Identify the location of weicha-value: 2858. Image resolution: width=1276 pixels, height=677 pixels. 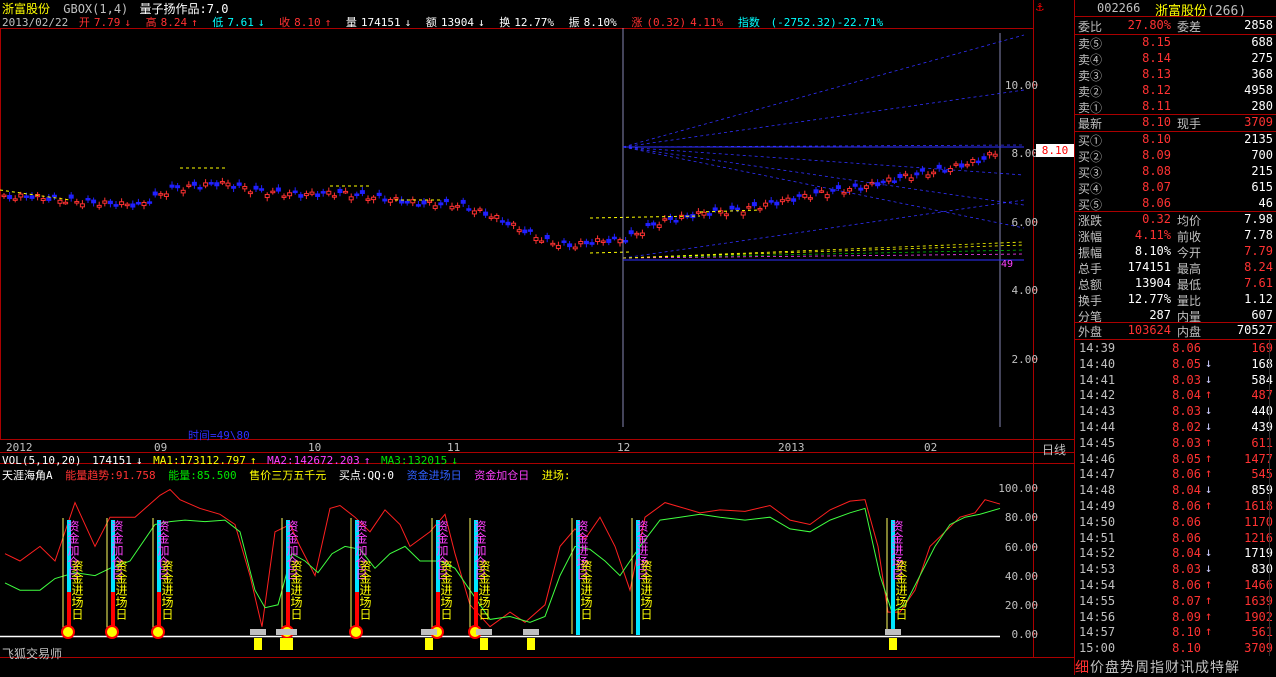
(1258, 25).